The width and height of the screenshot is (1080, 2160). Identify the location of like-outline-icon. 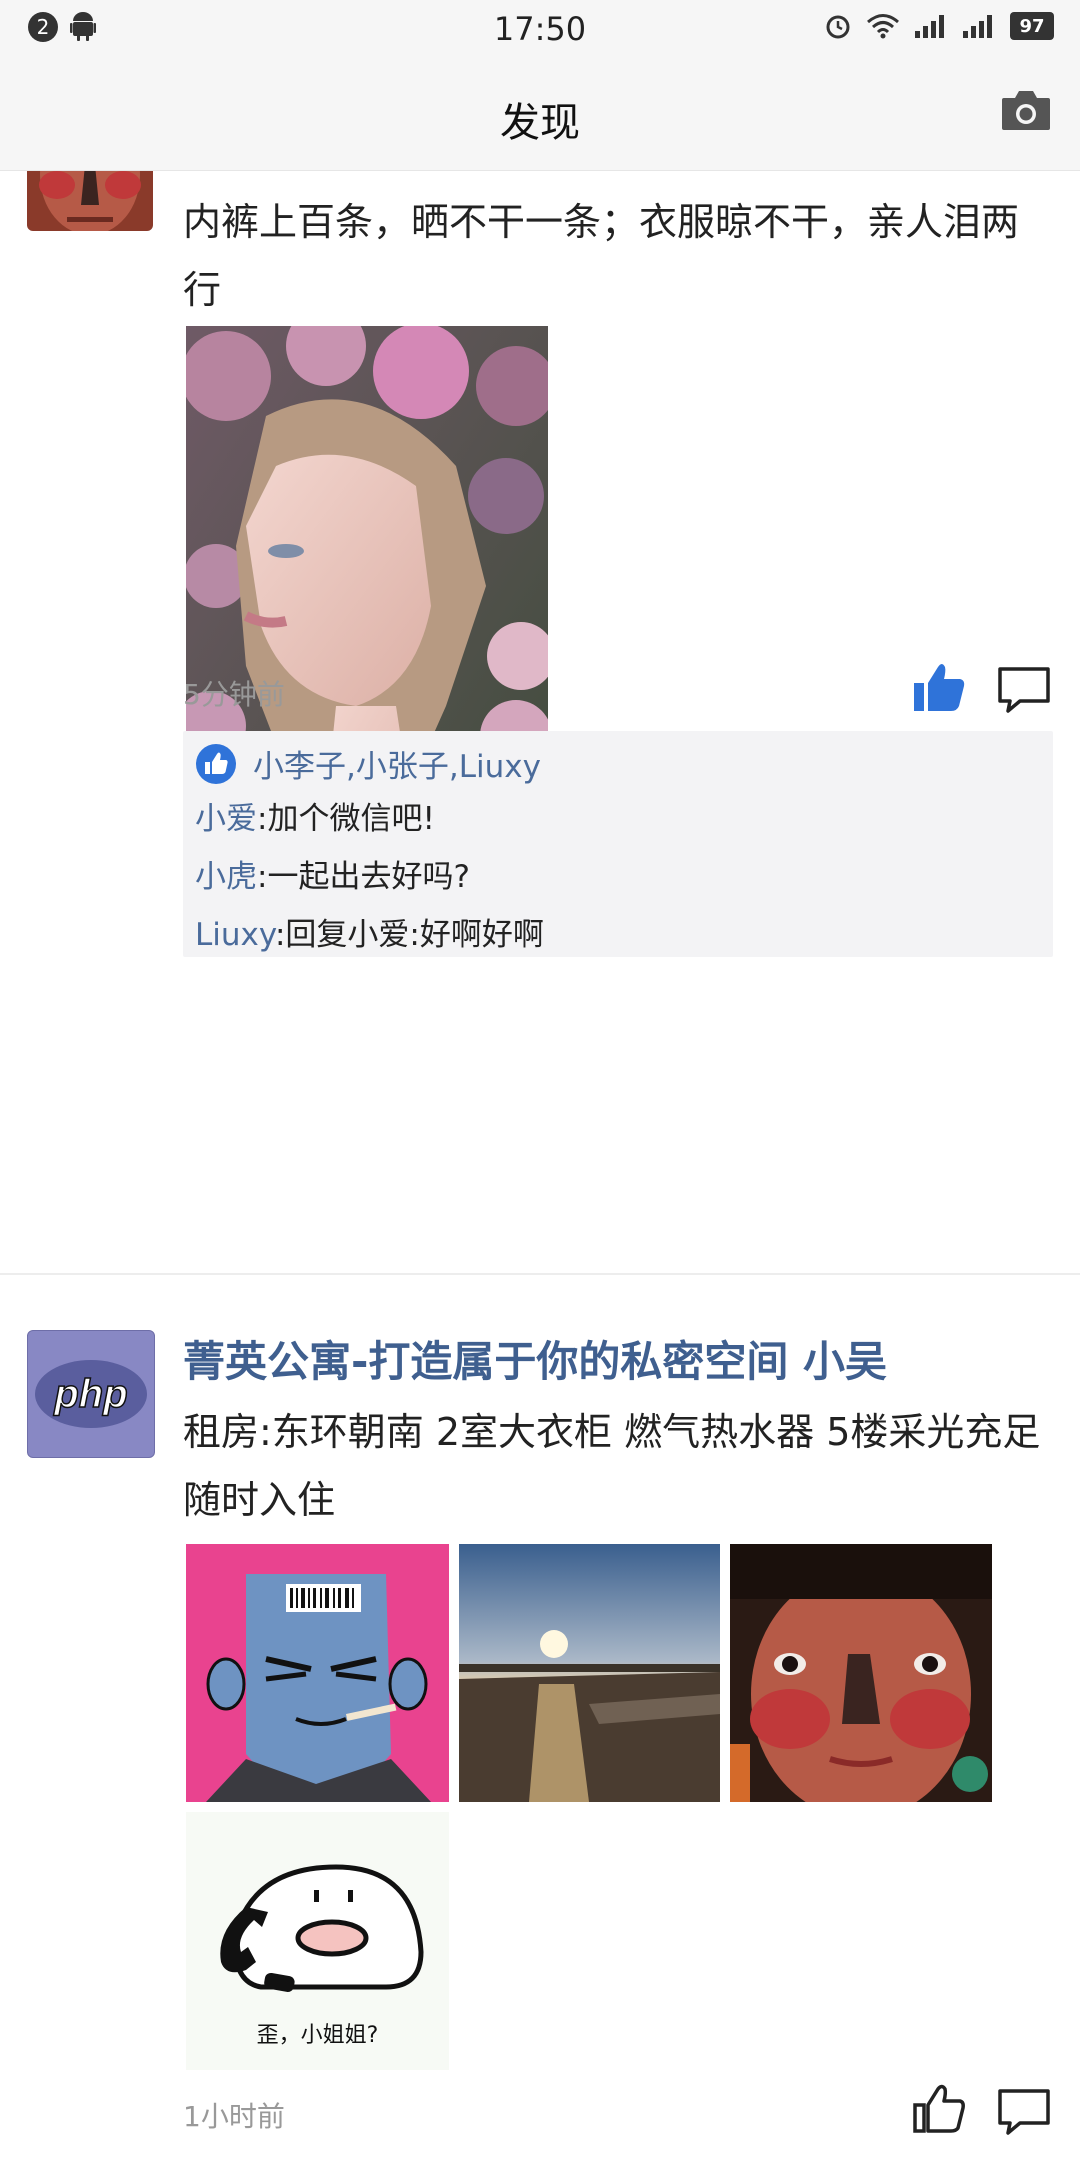
(939, 2109).